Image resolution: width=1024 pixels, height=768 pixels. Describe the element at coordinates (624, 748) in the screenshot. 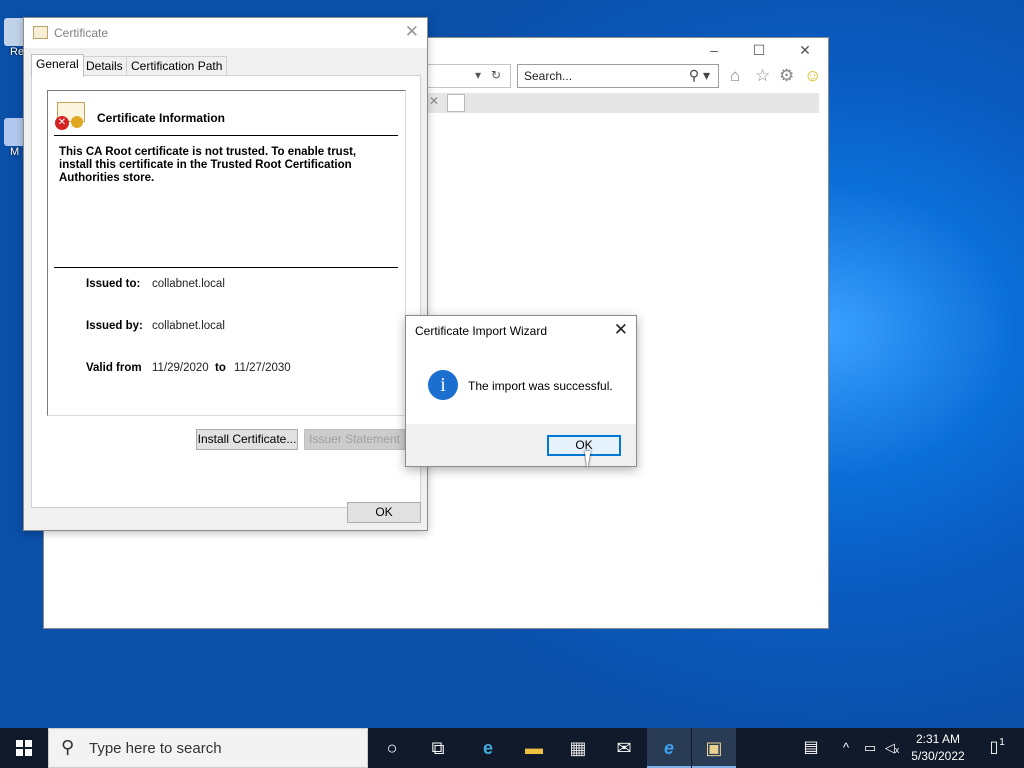

I see `mail-icon: ✉` at that location.